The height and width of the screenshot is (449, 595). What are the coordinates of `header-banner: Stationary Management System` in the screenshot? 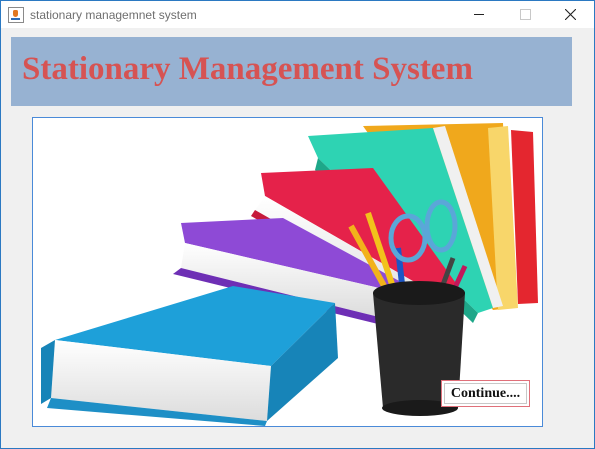 It's located at (291, 71).